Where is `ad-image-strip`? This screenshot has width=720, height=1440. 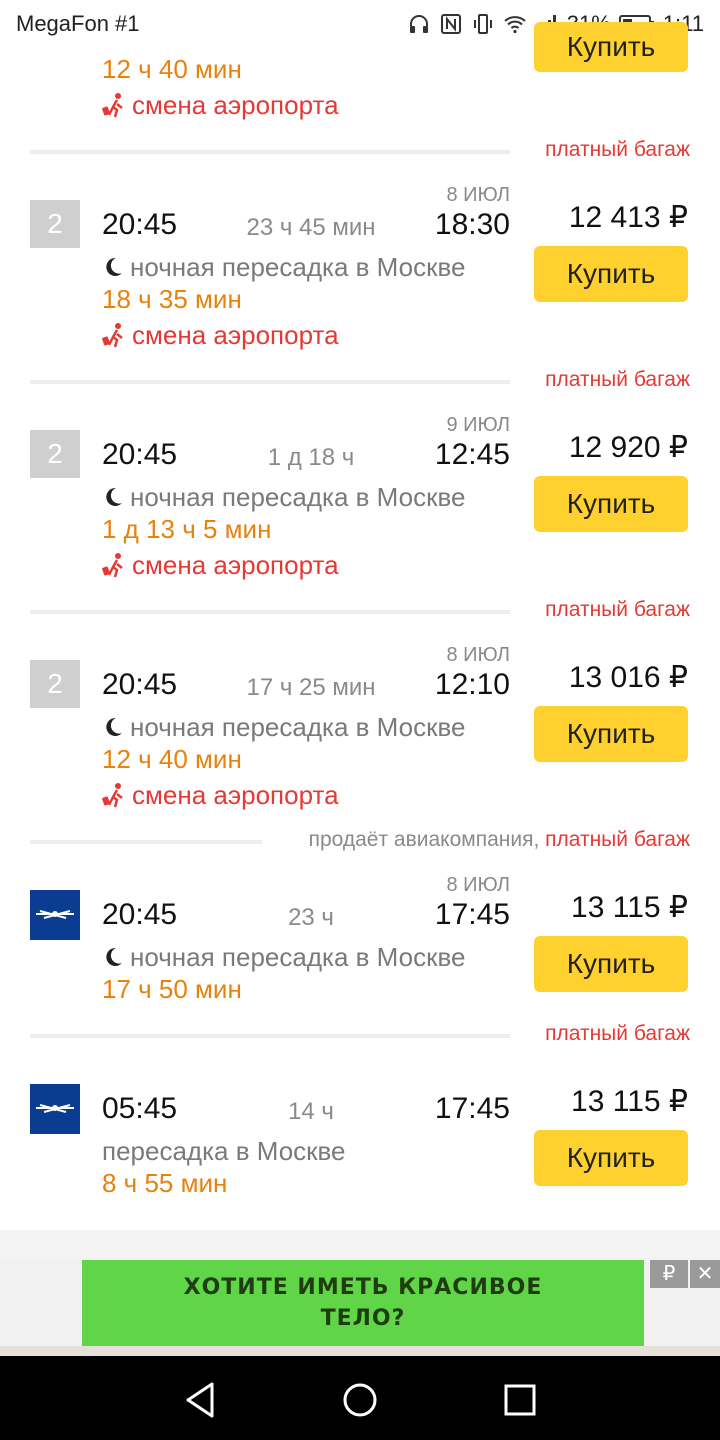 ad-image-strip is located at coordinates (360, 1351).